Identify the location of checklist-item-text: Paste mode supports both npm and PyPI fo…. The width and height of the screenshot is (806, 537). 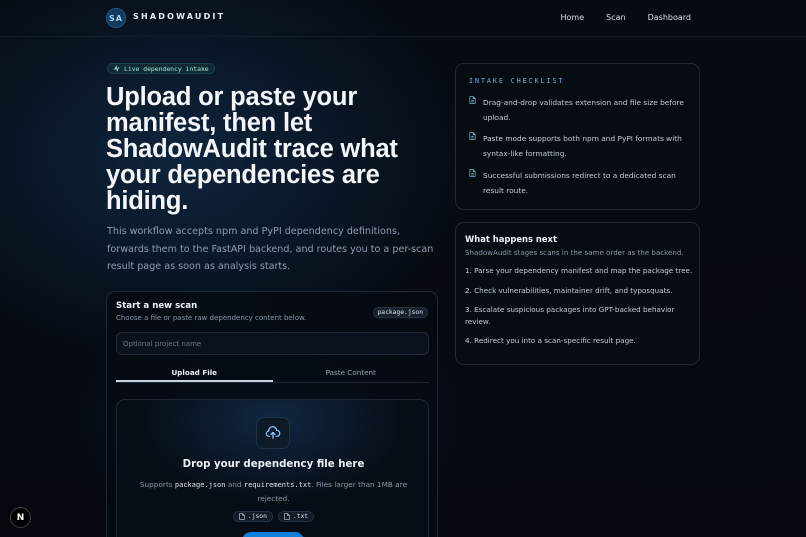
(582, 146).